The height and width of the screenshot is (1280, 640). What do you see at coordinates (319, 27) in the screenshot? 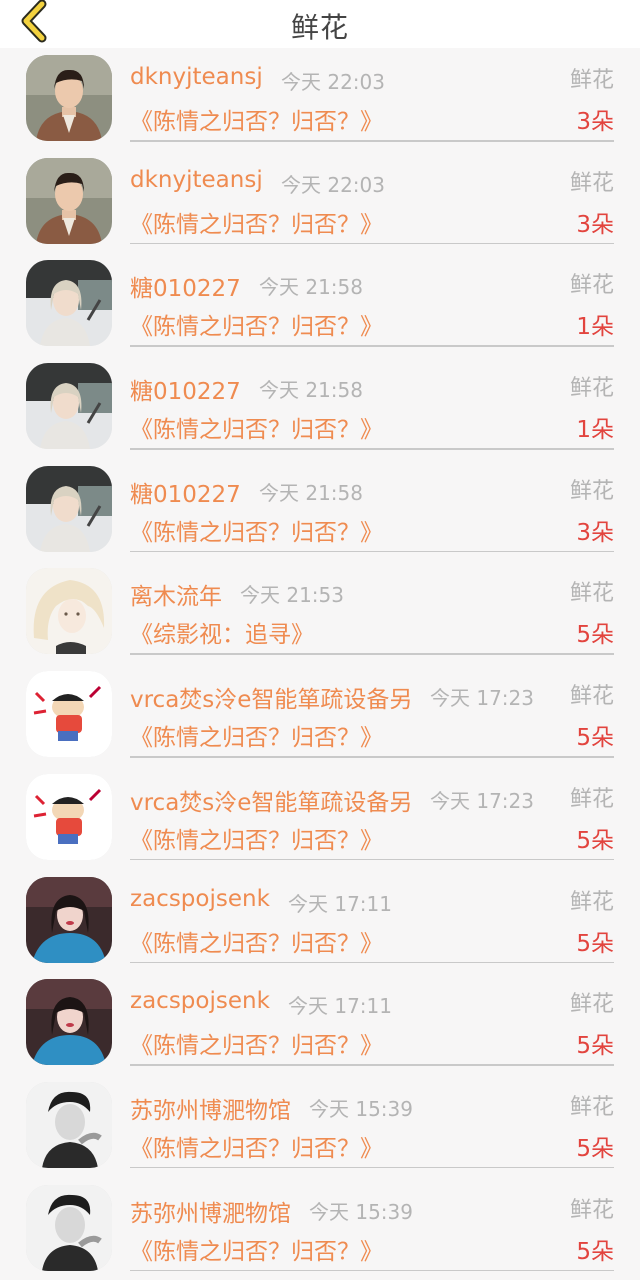
I see `page-title: 鲜花` at bounding box center [319, 27].